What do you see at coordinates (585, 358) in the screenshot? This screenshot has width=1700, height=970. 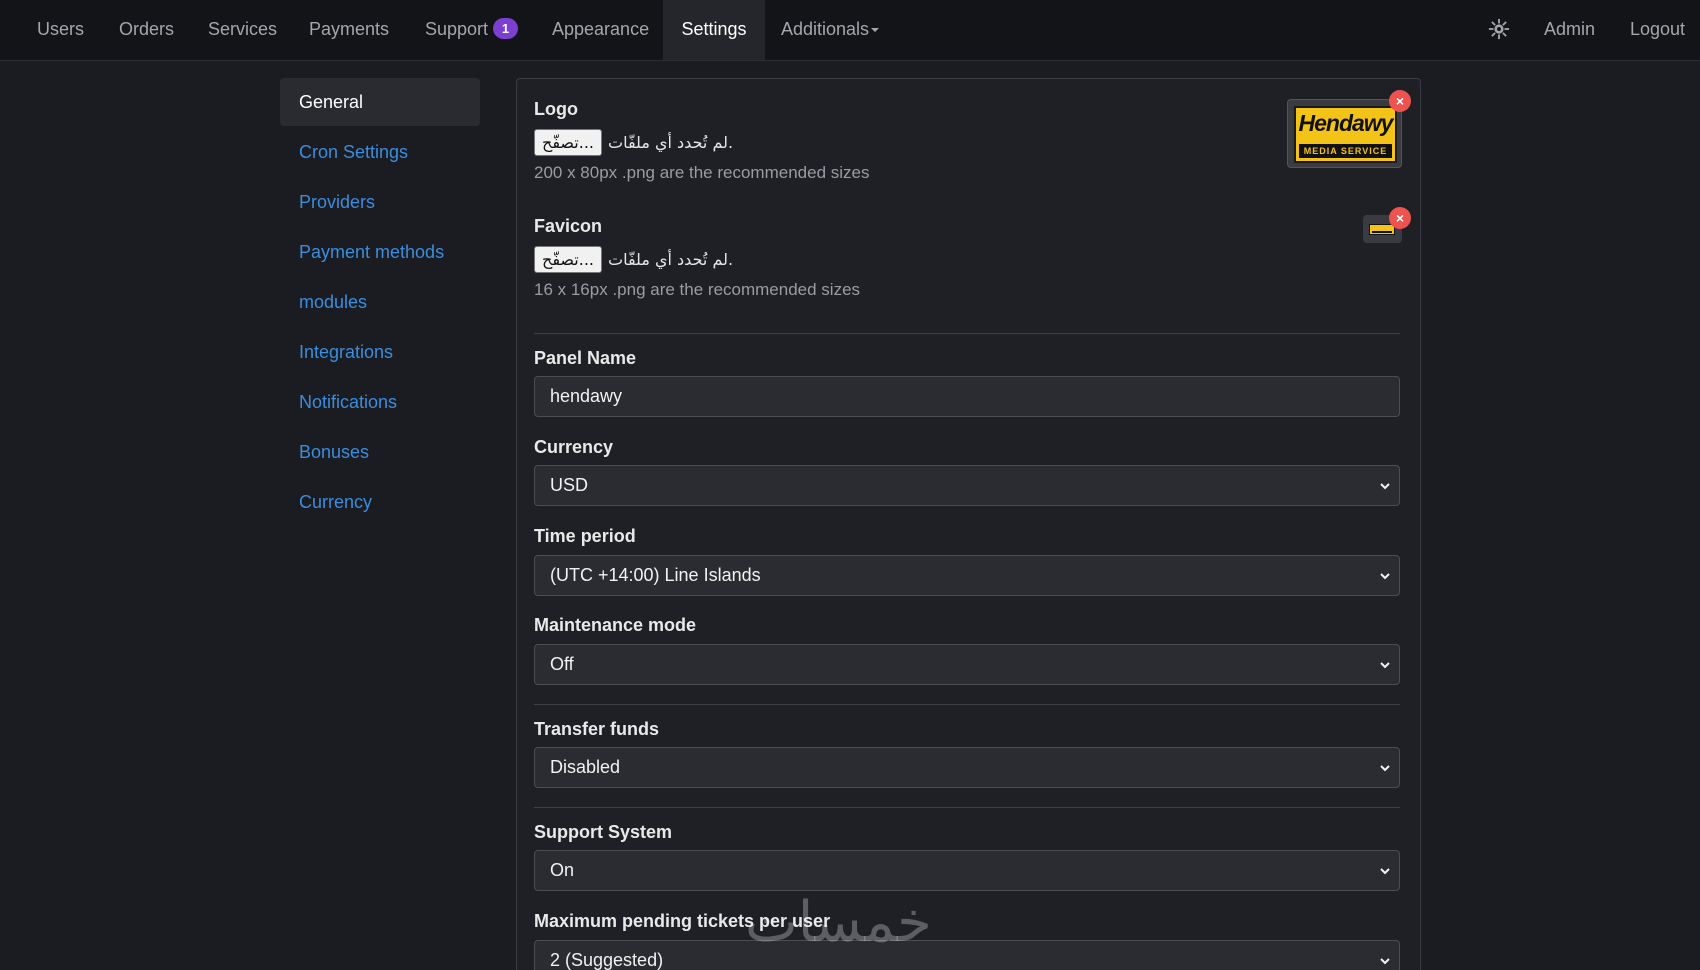 I see `panel-name-label: Panel Name` at bounding box center [585, 358].